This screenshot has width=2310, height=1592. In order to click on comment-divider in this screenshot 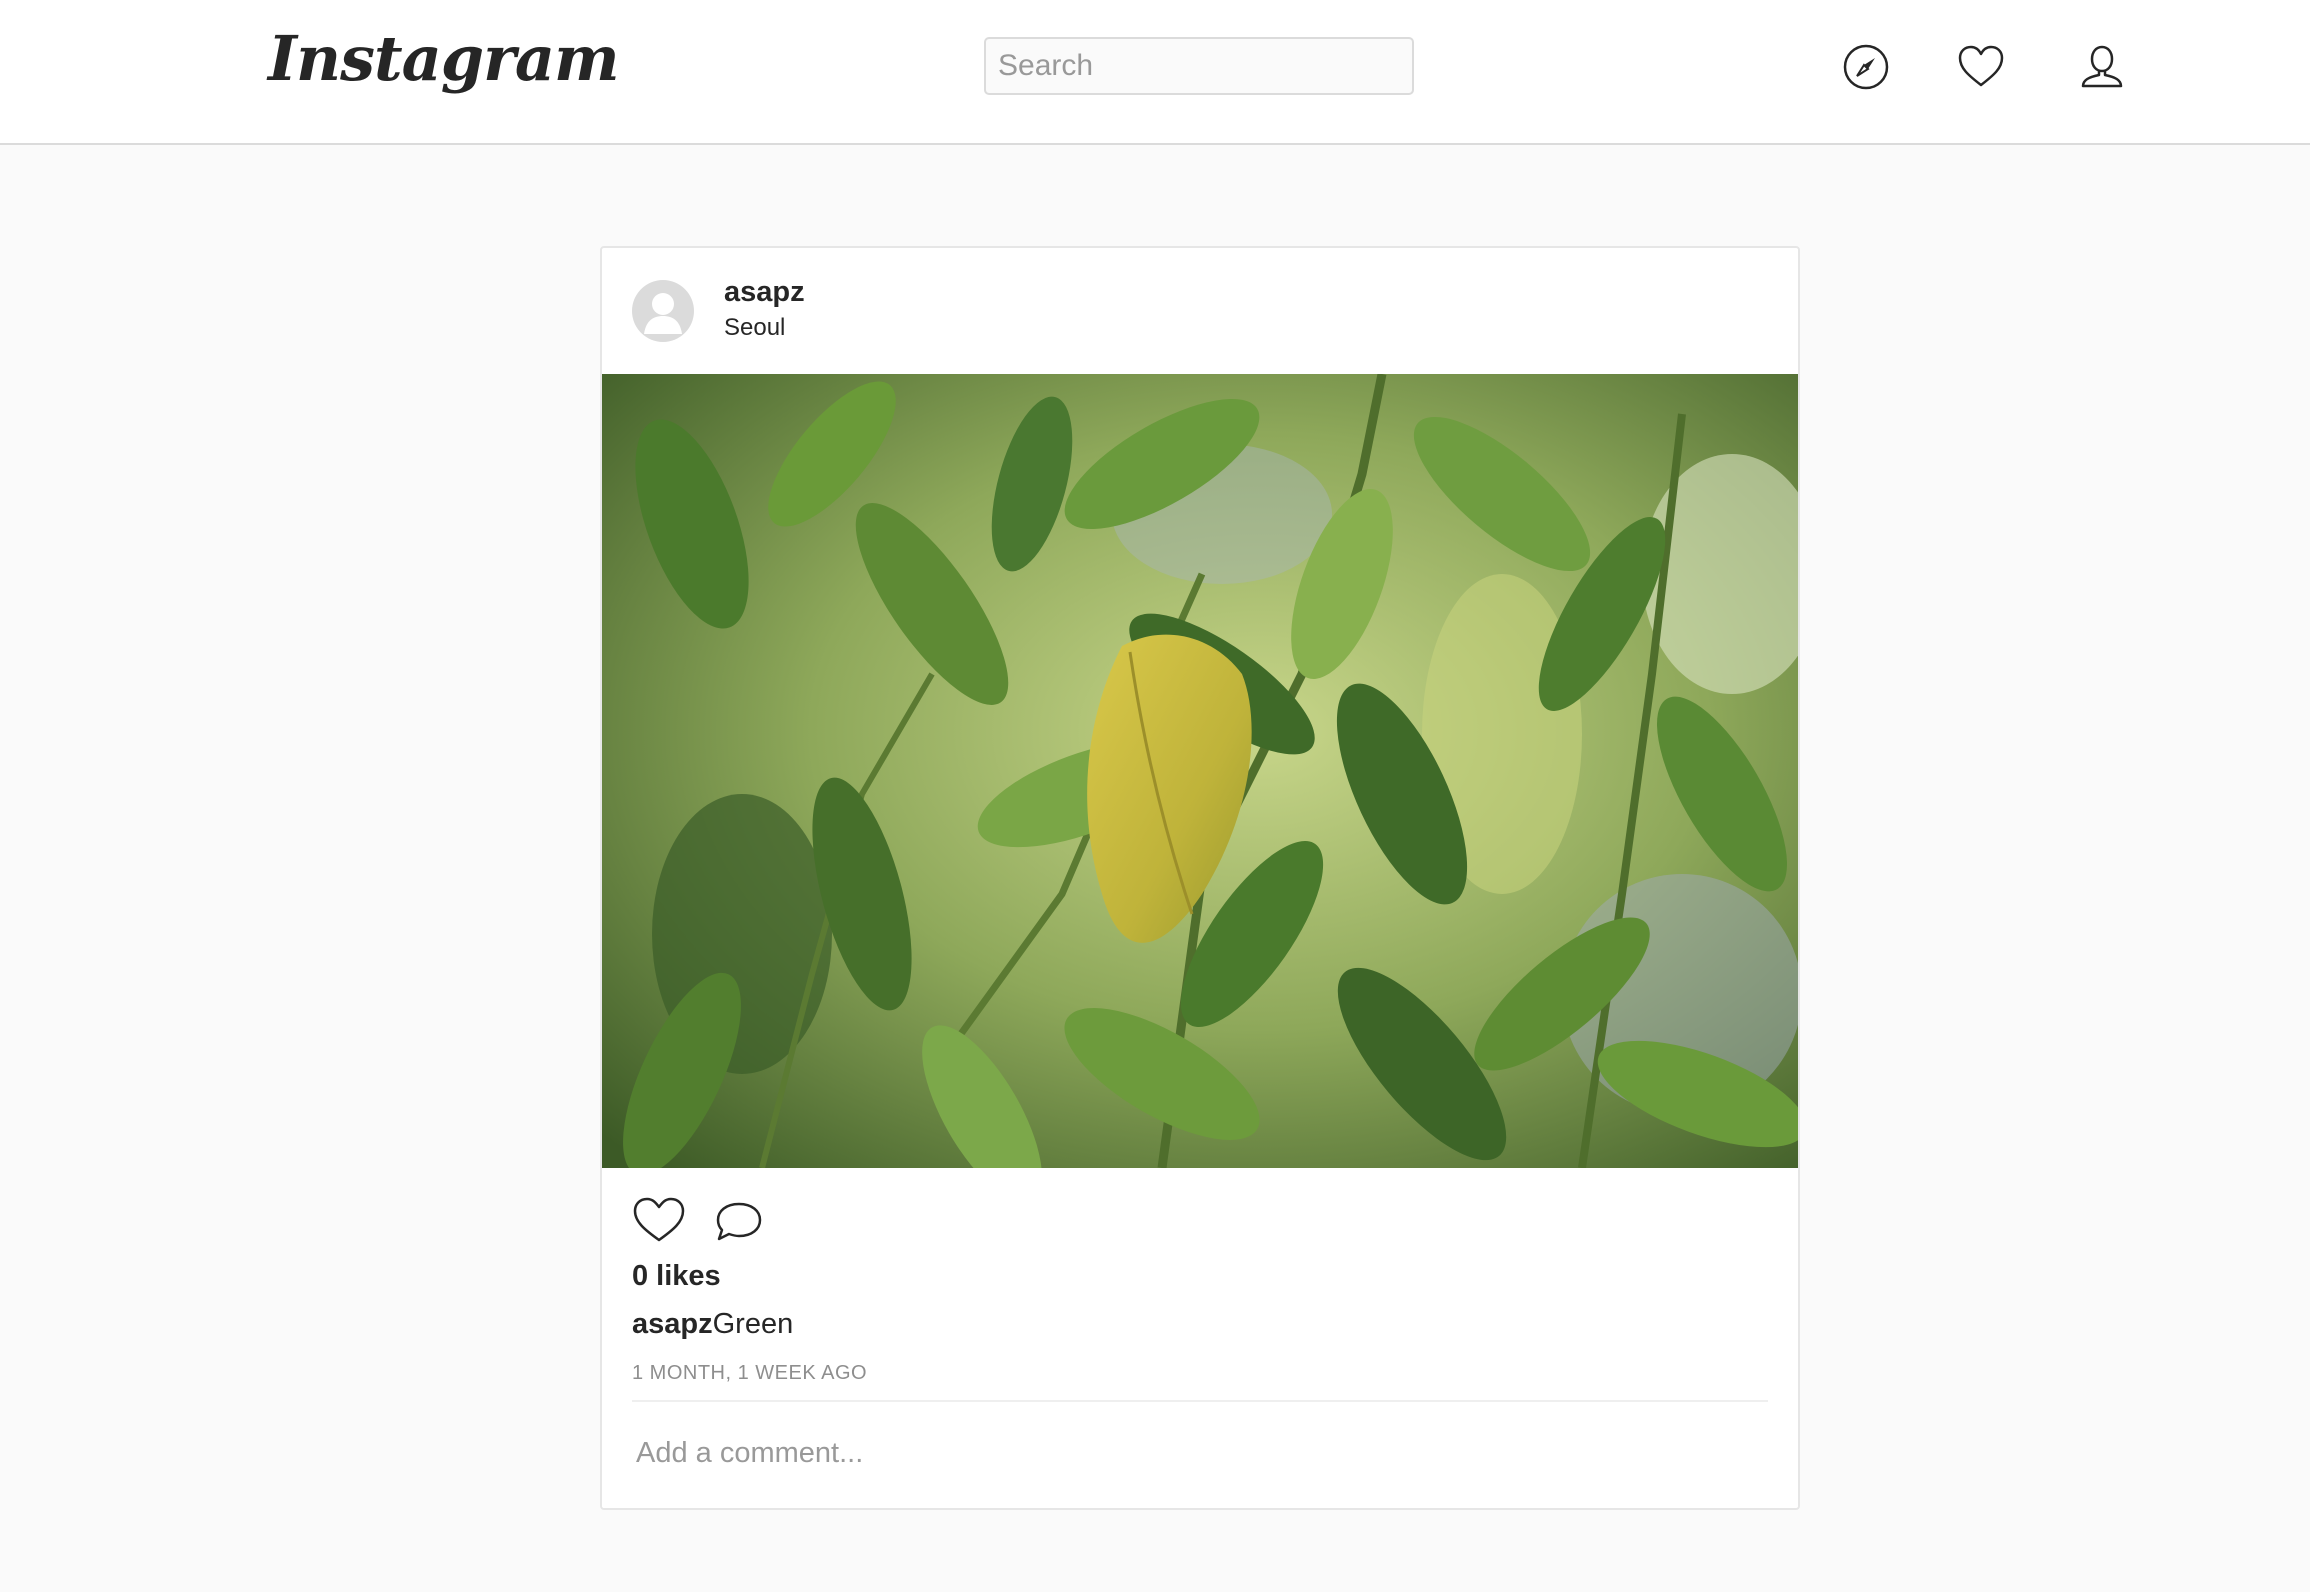, I will do `click(1200, 1401)`.